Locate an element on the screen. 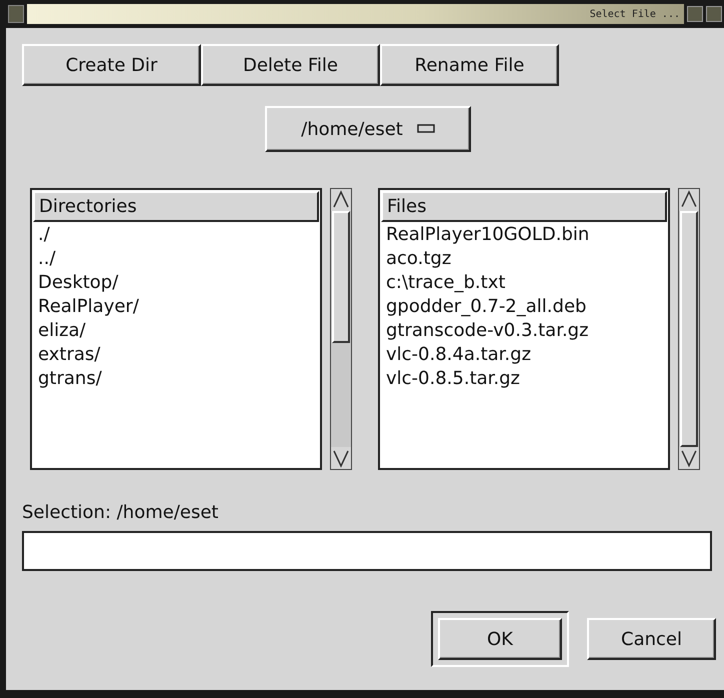 The image size is (724, 698). list-item: Desktop/ is located at coordinates (176, 283).